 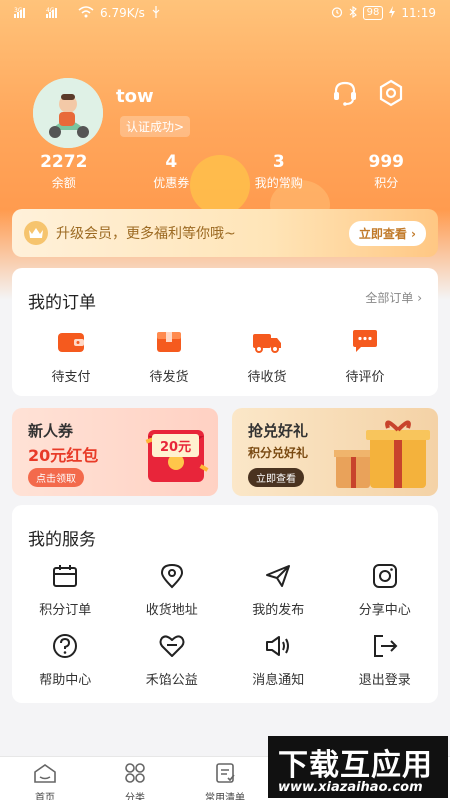 What do you see at coordinates (387, 233) in the screenshot?
I see `vip-view-button: 立即查看 ›` at bounding box center [387, 233].